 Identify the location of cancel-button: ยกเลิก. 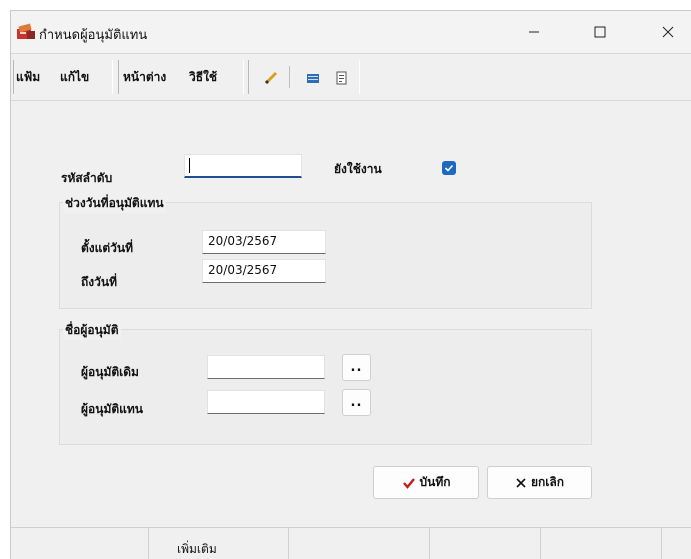
(539, 482).